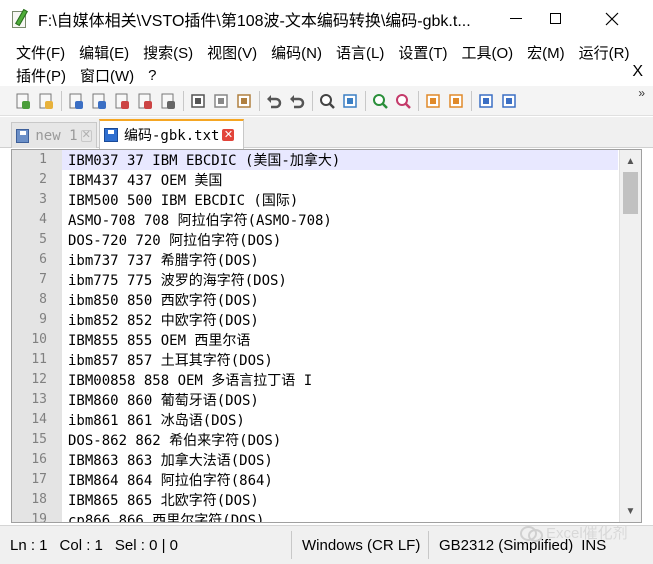  I want to click on cut-icon, so click(198, 100).